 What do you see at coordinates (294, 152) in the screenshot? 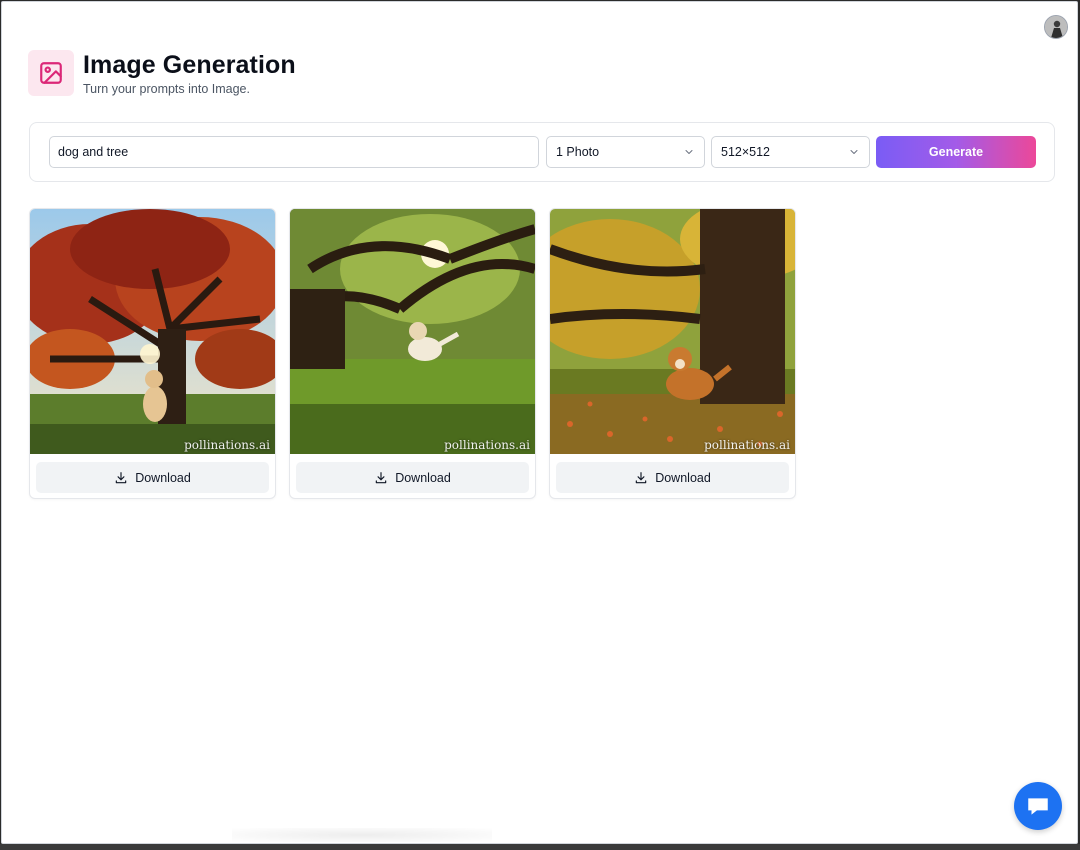
I see `prompt-input` at bounding box center [294, 152].